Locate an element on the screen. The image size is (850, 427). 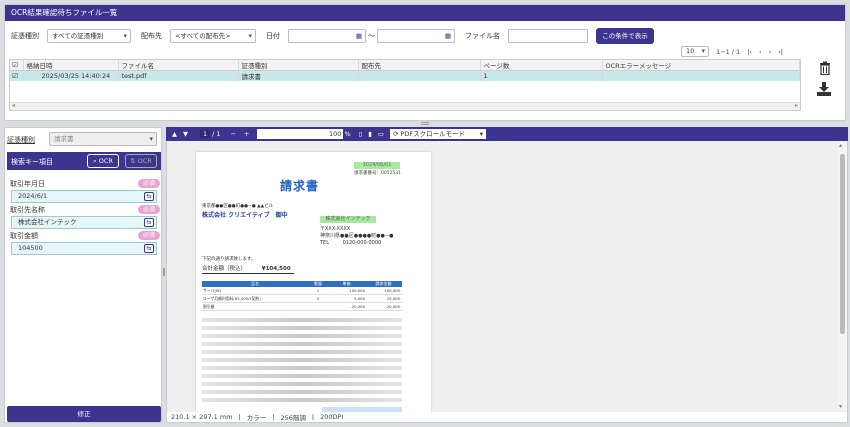
fit-page-icon: ▮ is located at coordinates (370, 134).